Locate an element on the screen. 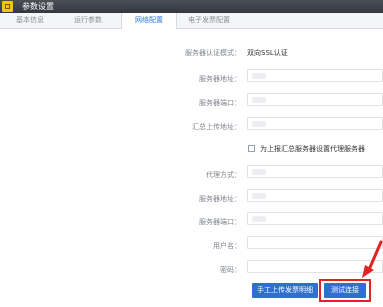 The image size is (383, 307). window-title: 参数设置 is located at coordinates (38, 6).